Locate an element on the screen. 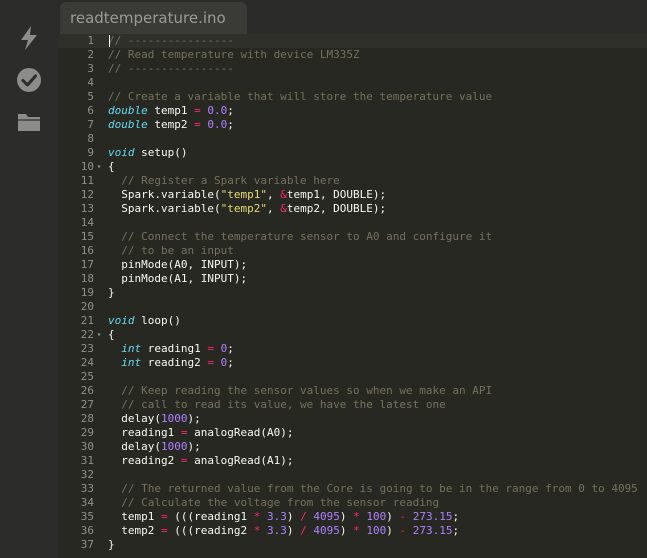 This screenshot has height=558, width=647. code-line: 6 double temp1 = 0.0; is located at coordinates (352, 111).